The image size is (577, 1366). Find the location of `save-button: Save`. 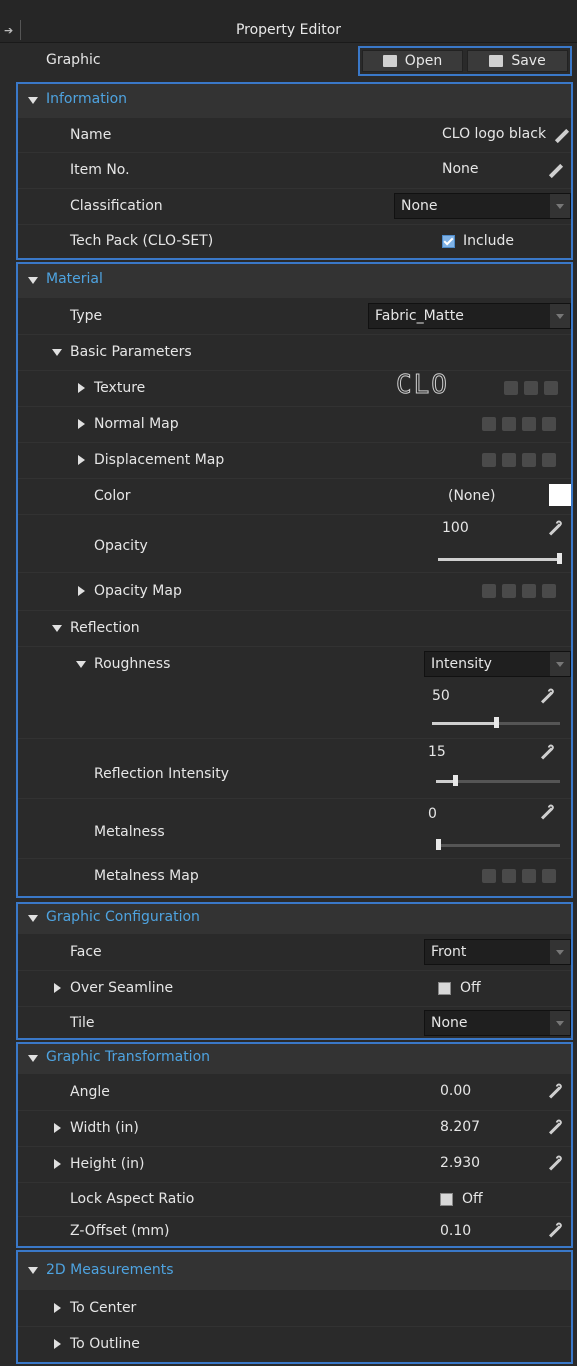

save-button: Save is located at coordinates (517, 61).